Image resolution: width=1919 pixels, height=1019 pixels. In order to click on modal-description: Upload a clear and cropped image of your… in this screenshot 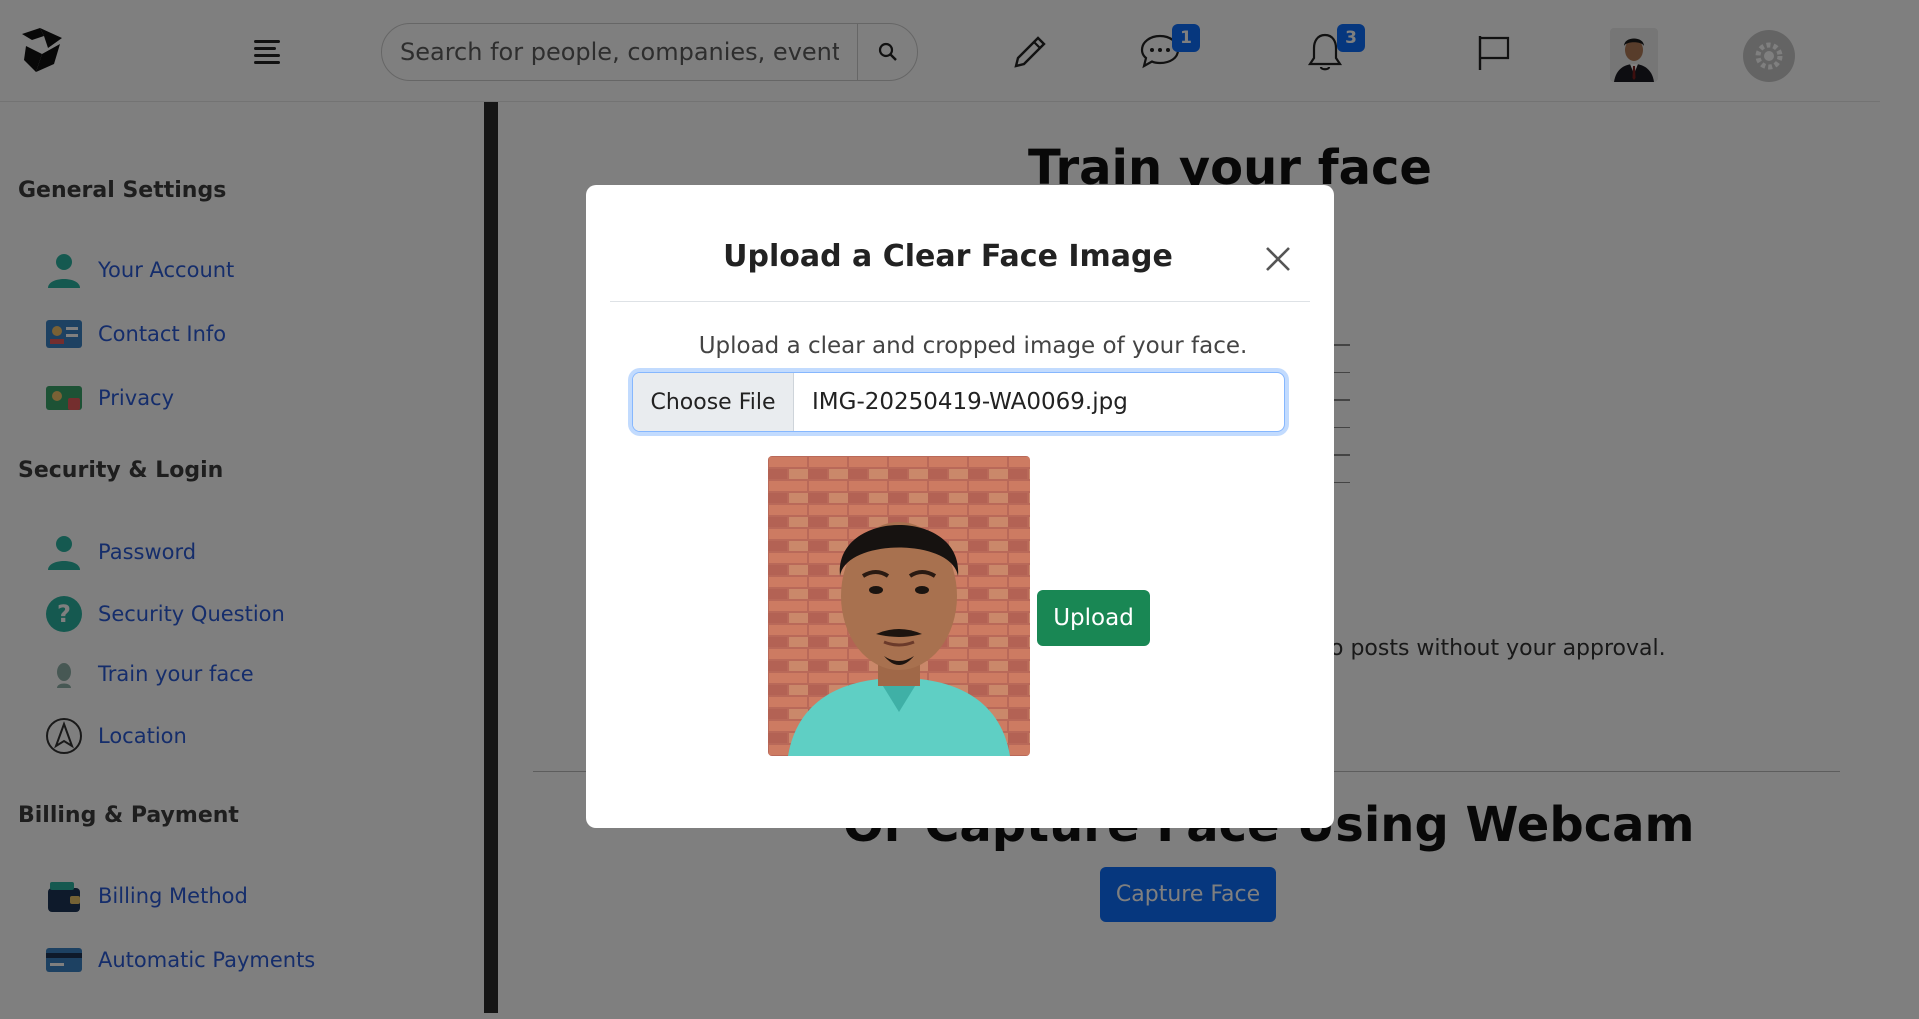, I will do `click(973, 346)`.